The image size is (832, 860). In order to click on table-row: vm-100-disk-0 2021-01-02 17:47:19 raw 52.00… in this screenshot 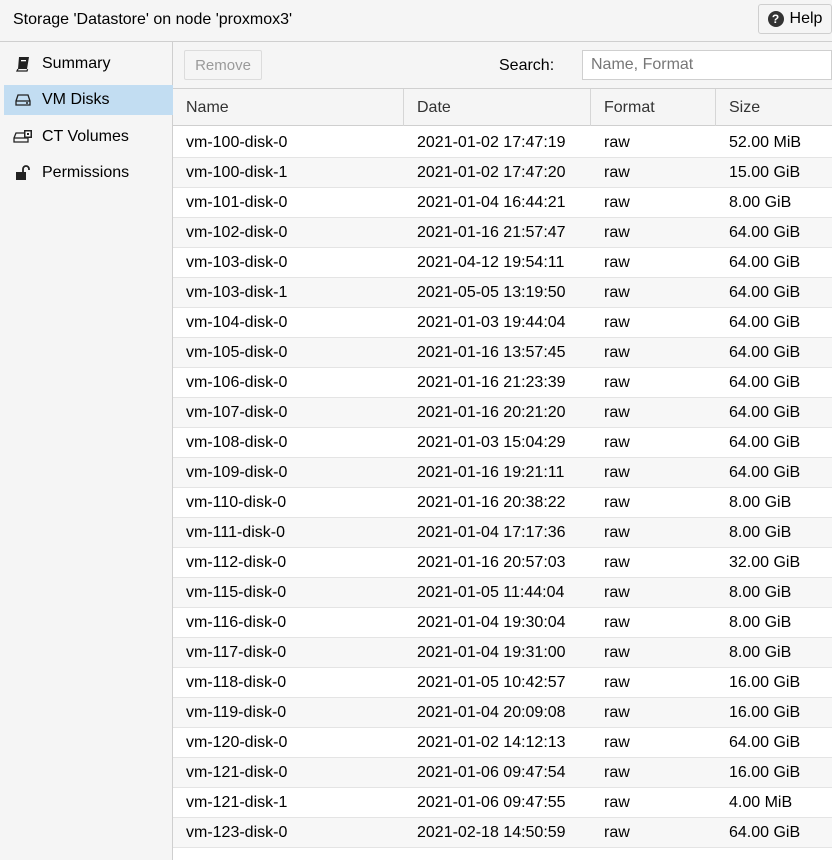, I will do `click(502, 143)`.